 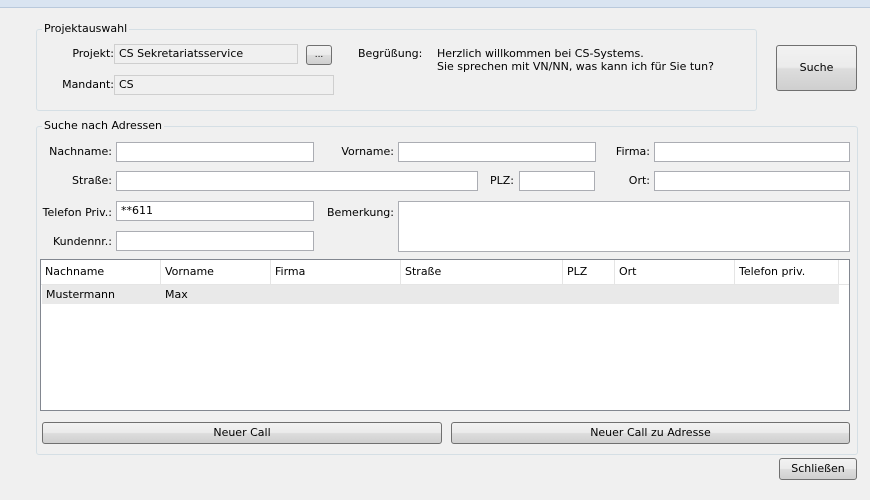 What do you see at coordinates (82, 241) in the screenshot?
I see `customer-no-label: Kundennr.:` at bounding box center [82, 241].